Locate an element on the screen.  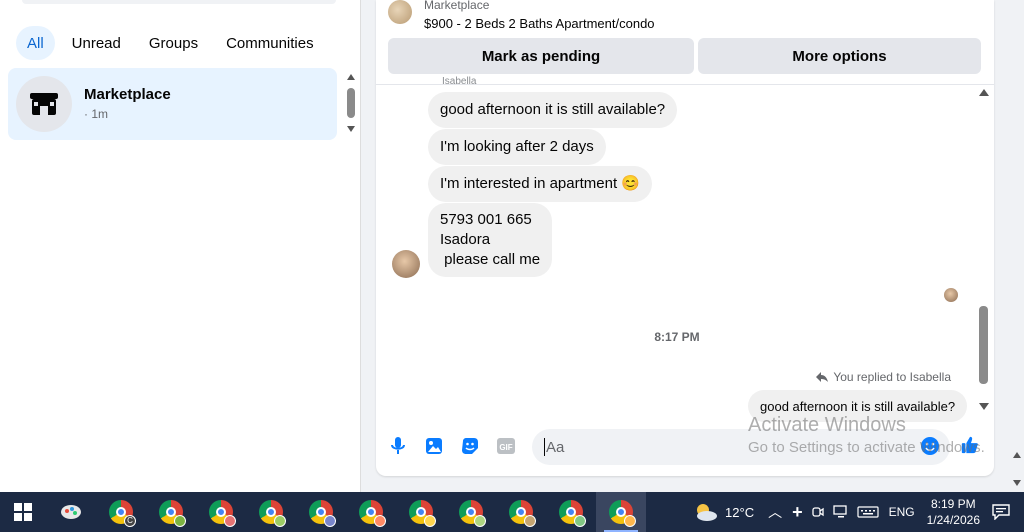
clock-date: 1/24/2026 is located at coordinates (953, 520).